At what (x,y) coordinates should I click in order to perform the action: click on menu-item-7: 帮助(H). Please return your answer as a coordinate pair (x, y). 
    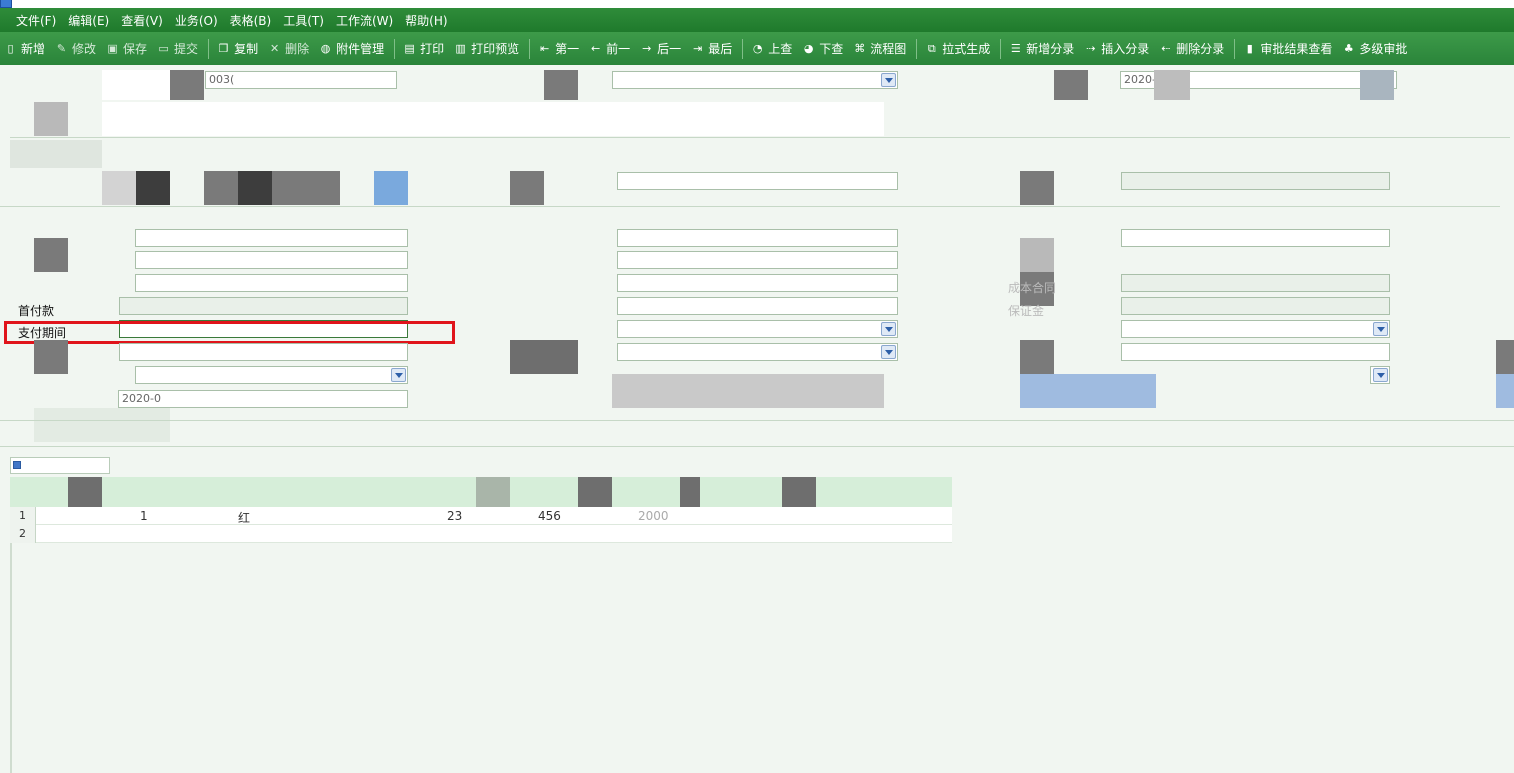
    Looking at the image, I should click on (426, 20).